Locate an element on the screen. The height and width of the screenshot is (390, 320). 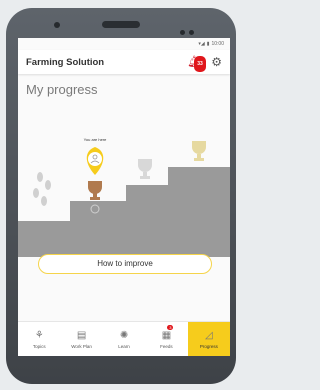
progress-icon: ◿ is located at coordinates (208, 335).